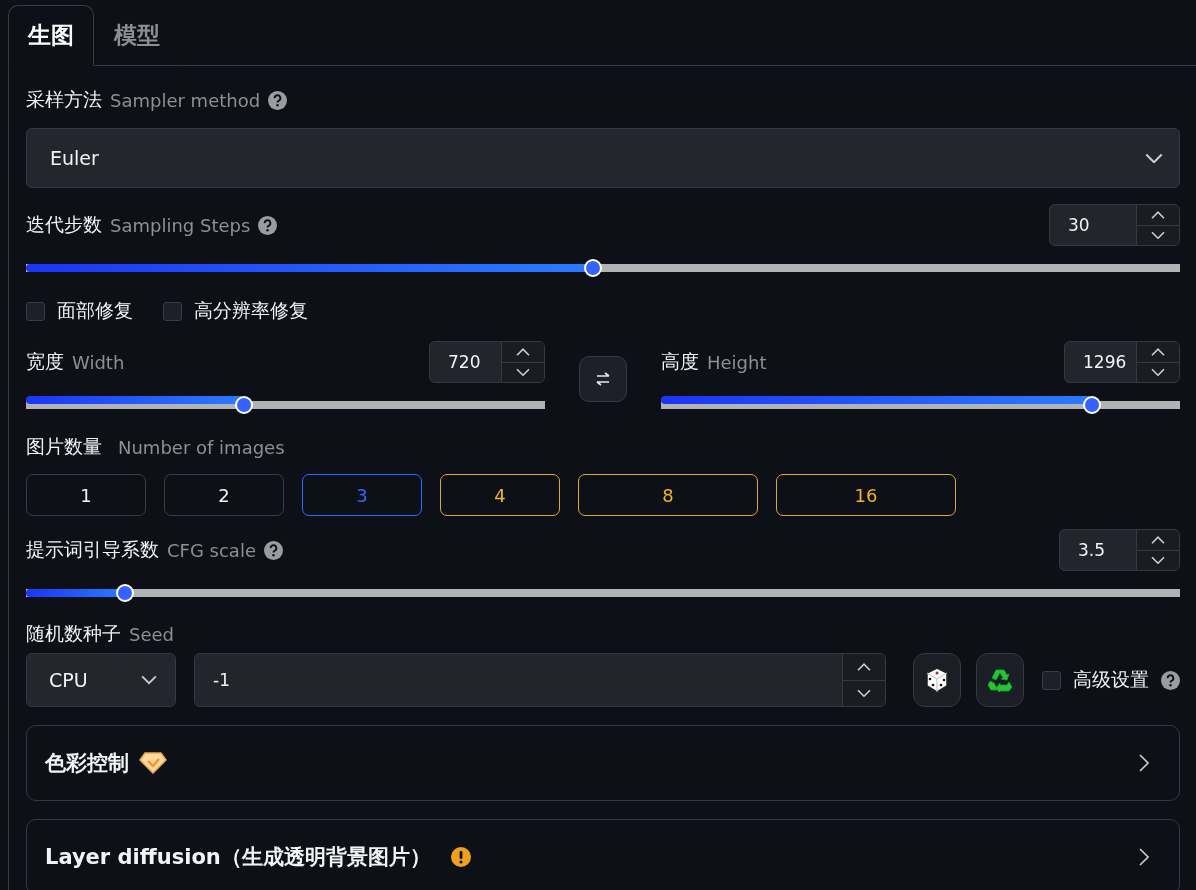  Describe the element at coordinates (64, 224) in the screenshot. I see `field-label: 迭代步数` at that location.